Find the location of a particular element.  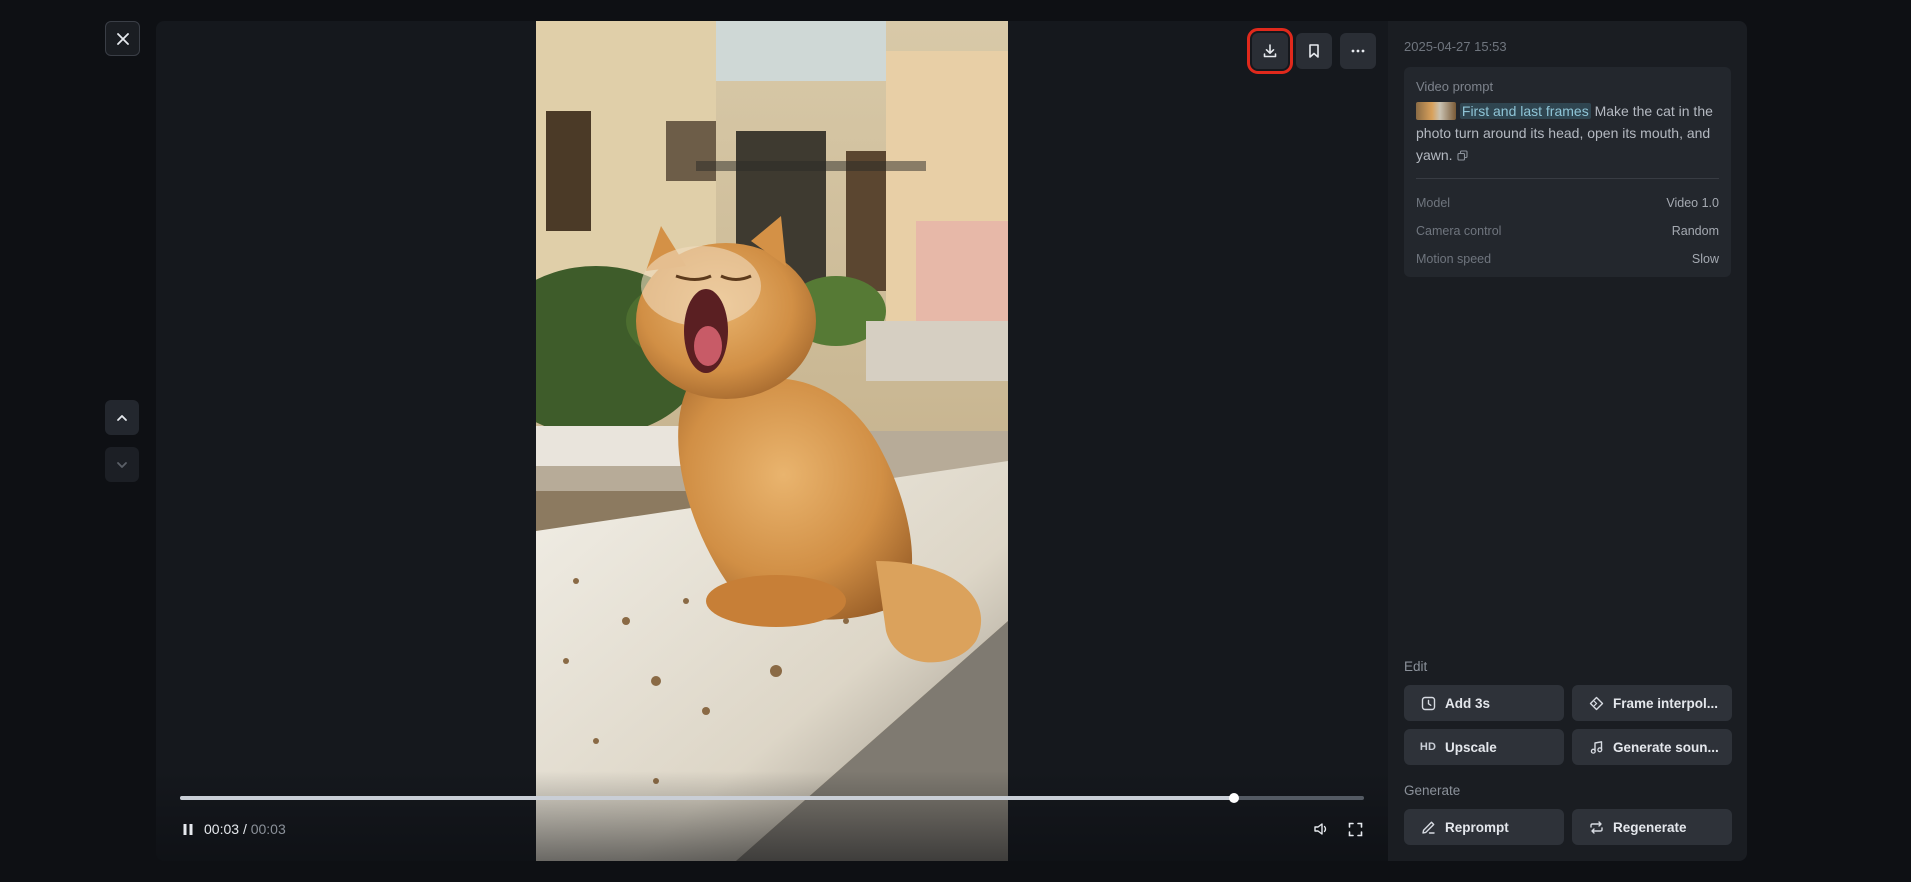

edit-section-label: Edit is located at coordinates (1416, 666).